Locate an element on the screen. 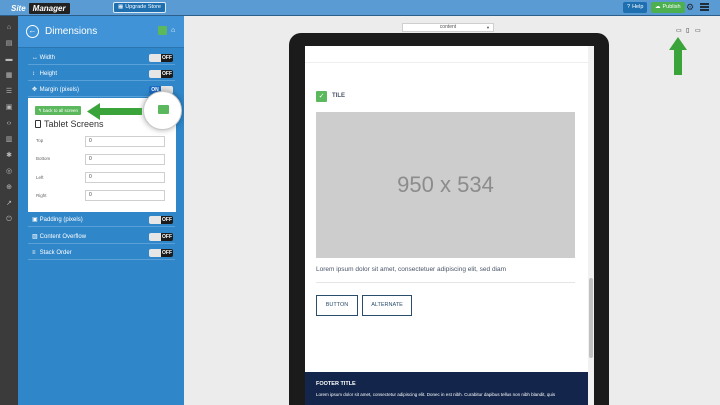 The image size is (720, 405). desktop-view-icon: ▭ is located at coordinates (698, 31).